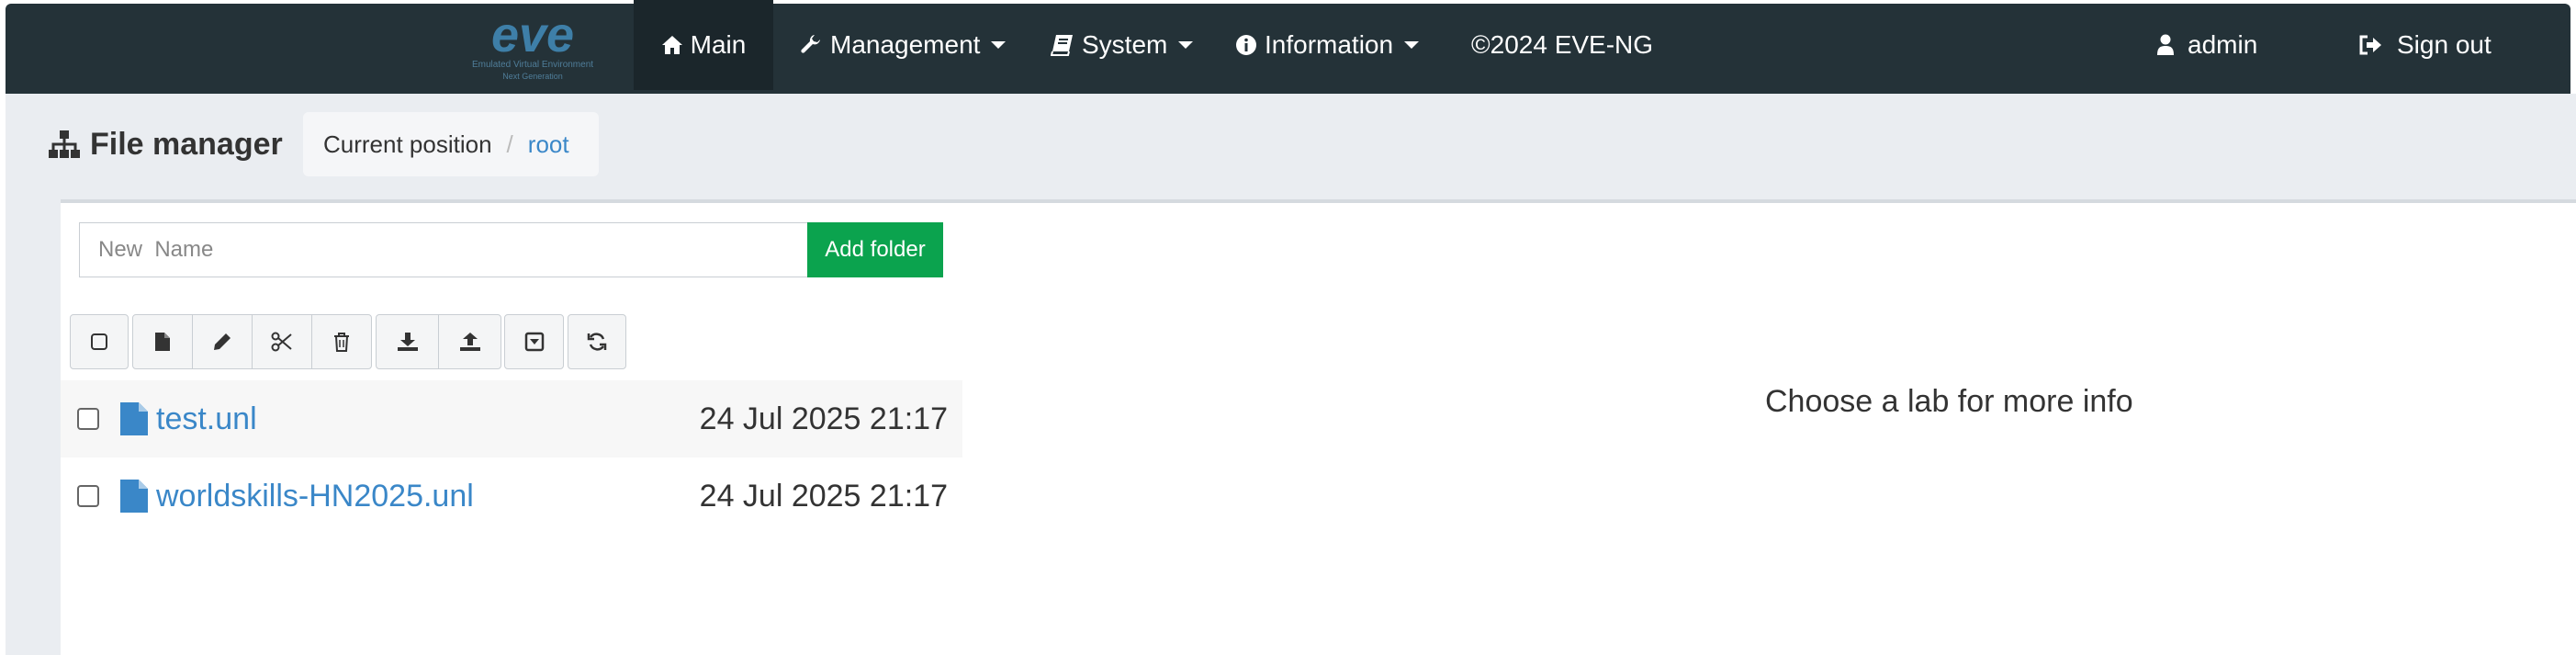  I want to click on nav-management-label: Management, so click(905, 44).